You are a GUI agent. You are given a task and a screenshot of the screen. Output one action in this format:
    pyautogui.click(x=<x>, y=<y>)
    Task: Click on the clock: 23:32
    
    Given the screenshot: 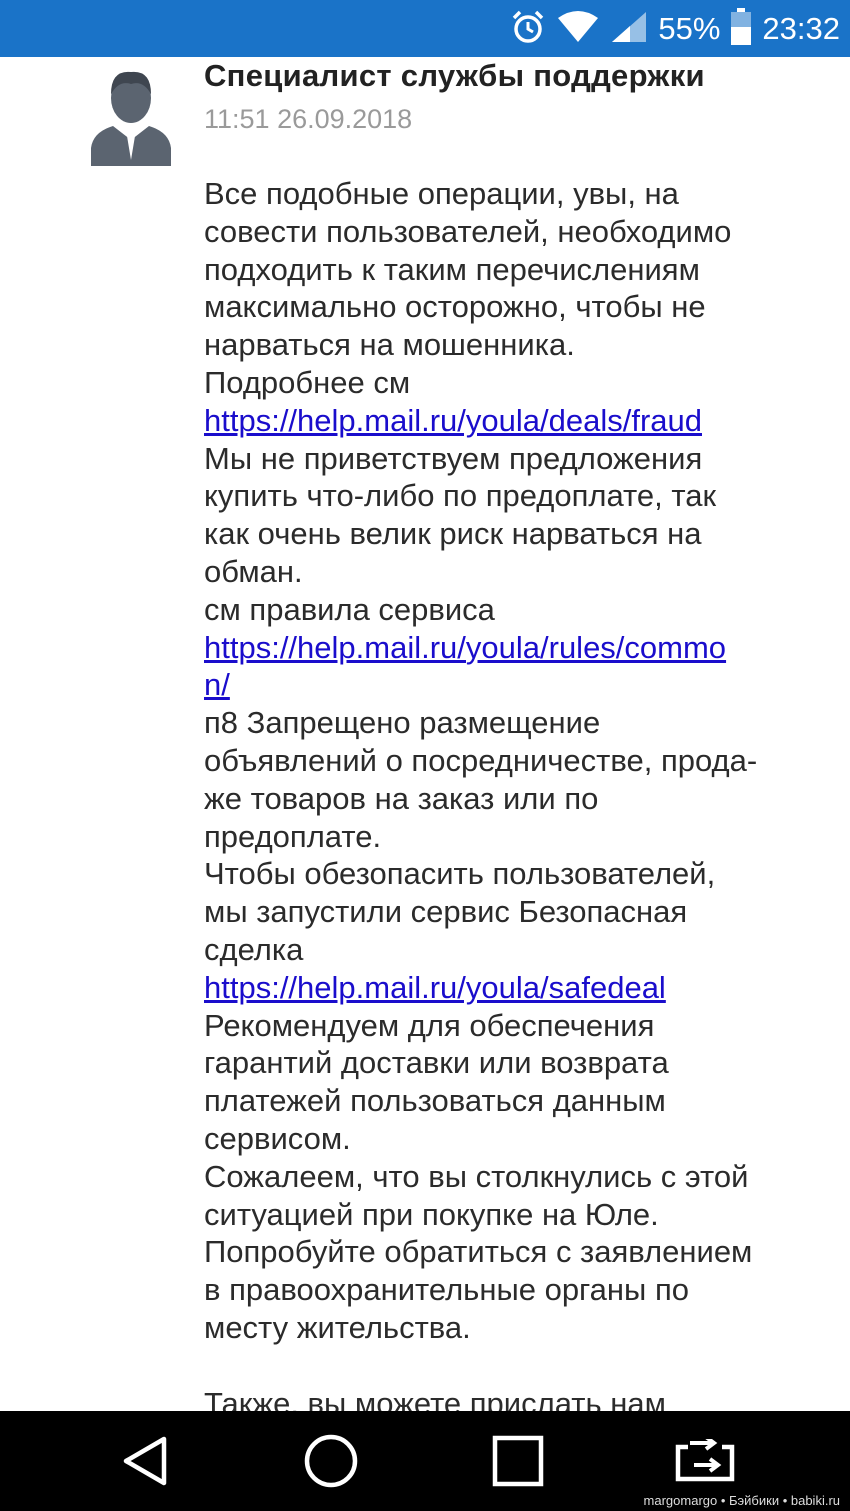 What is the action you would take?
    pyautogui.click(x=801, y=28)
    